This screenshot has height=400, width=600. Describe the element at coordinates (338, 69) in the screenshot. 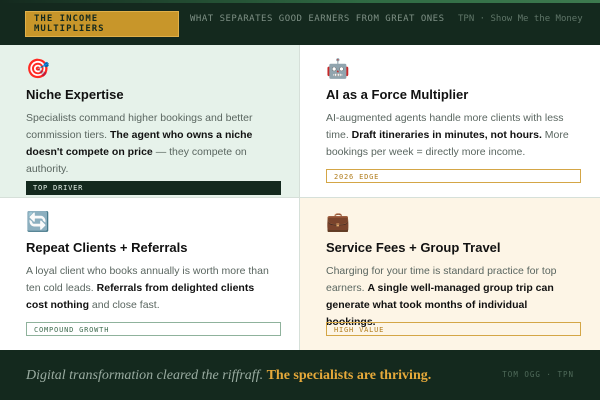

I see `robot-icon: 🤖` at that location.